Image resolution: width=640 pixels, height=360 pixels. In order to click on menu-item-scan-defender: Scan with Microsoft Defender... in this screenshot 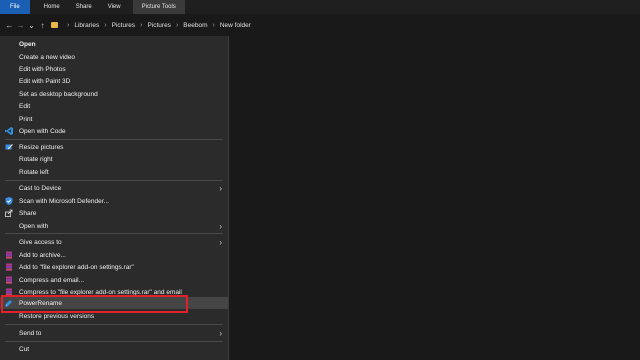, I will do `click(114, 201)`.